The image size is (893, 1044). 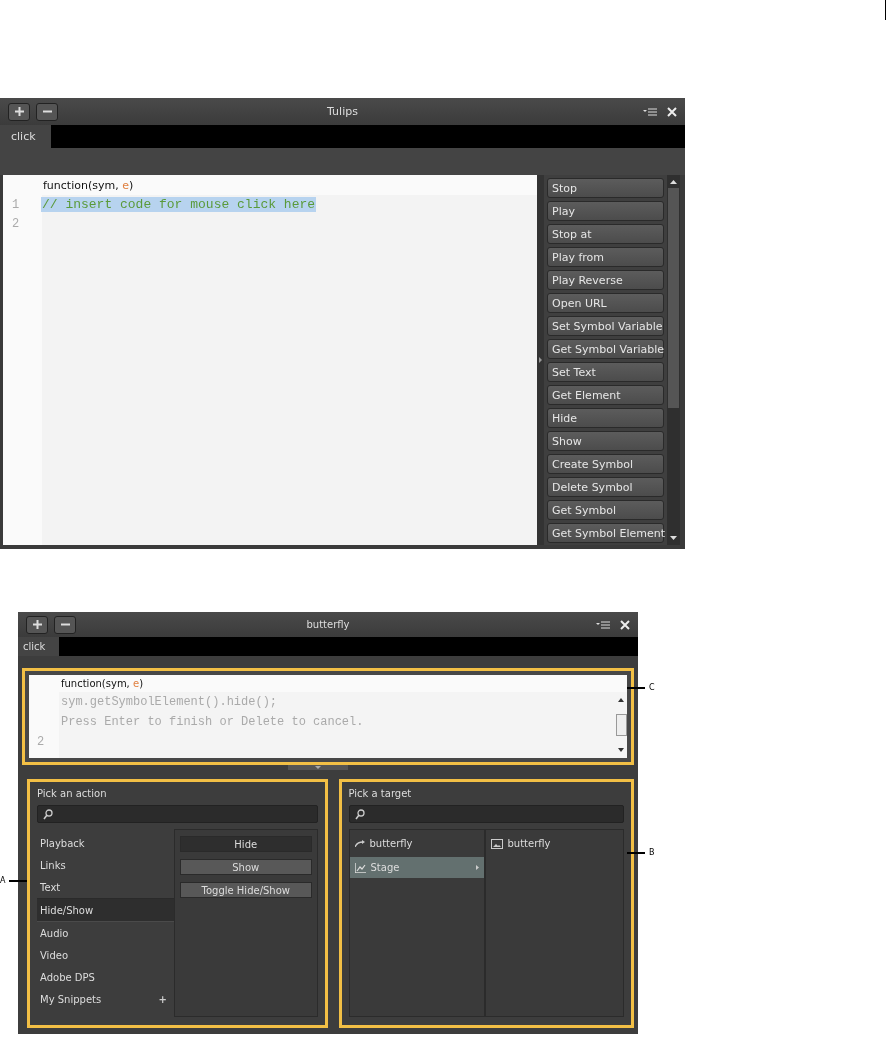 What do you see at coordinates (105, 887) in the screenshot?
I see `category-item: Text` at bounding box center [105, 887].